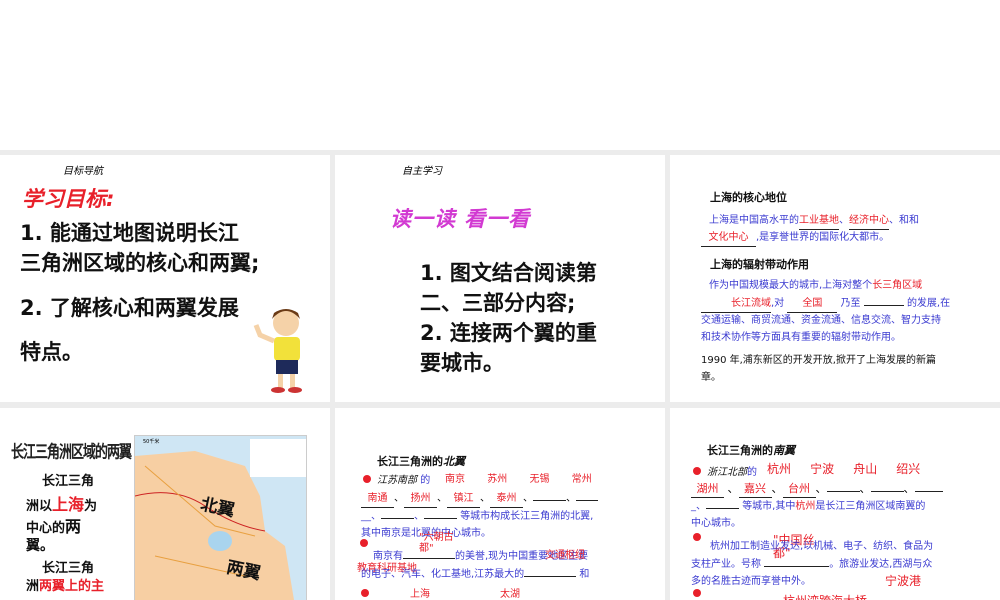 This screenshot has width=1000, height=600. Describe the element at coordinates (727, 472) in the screenshot. I see `text: 浙江北部` at that location.